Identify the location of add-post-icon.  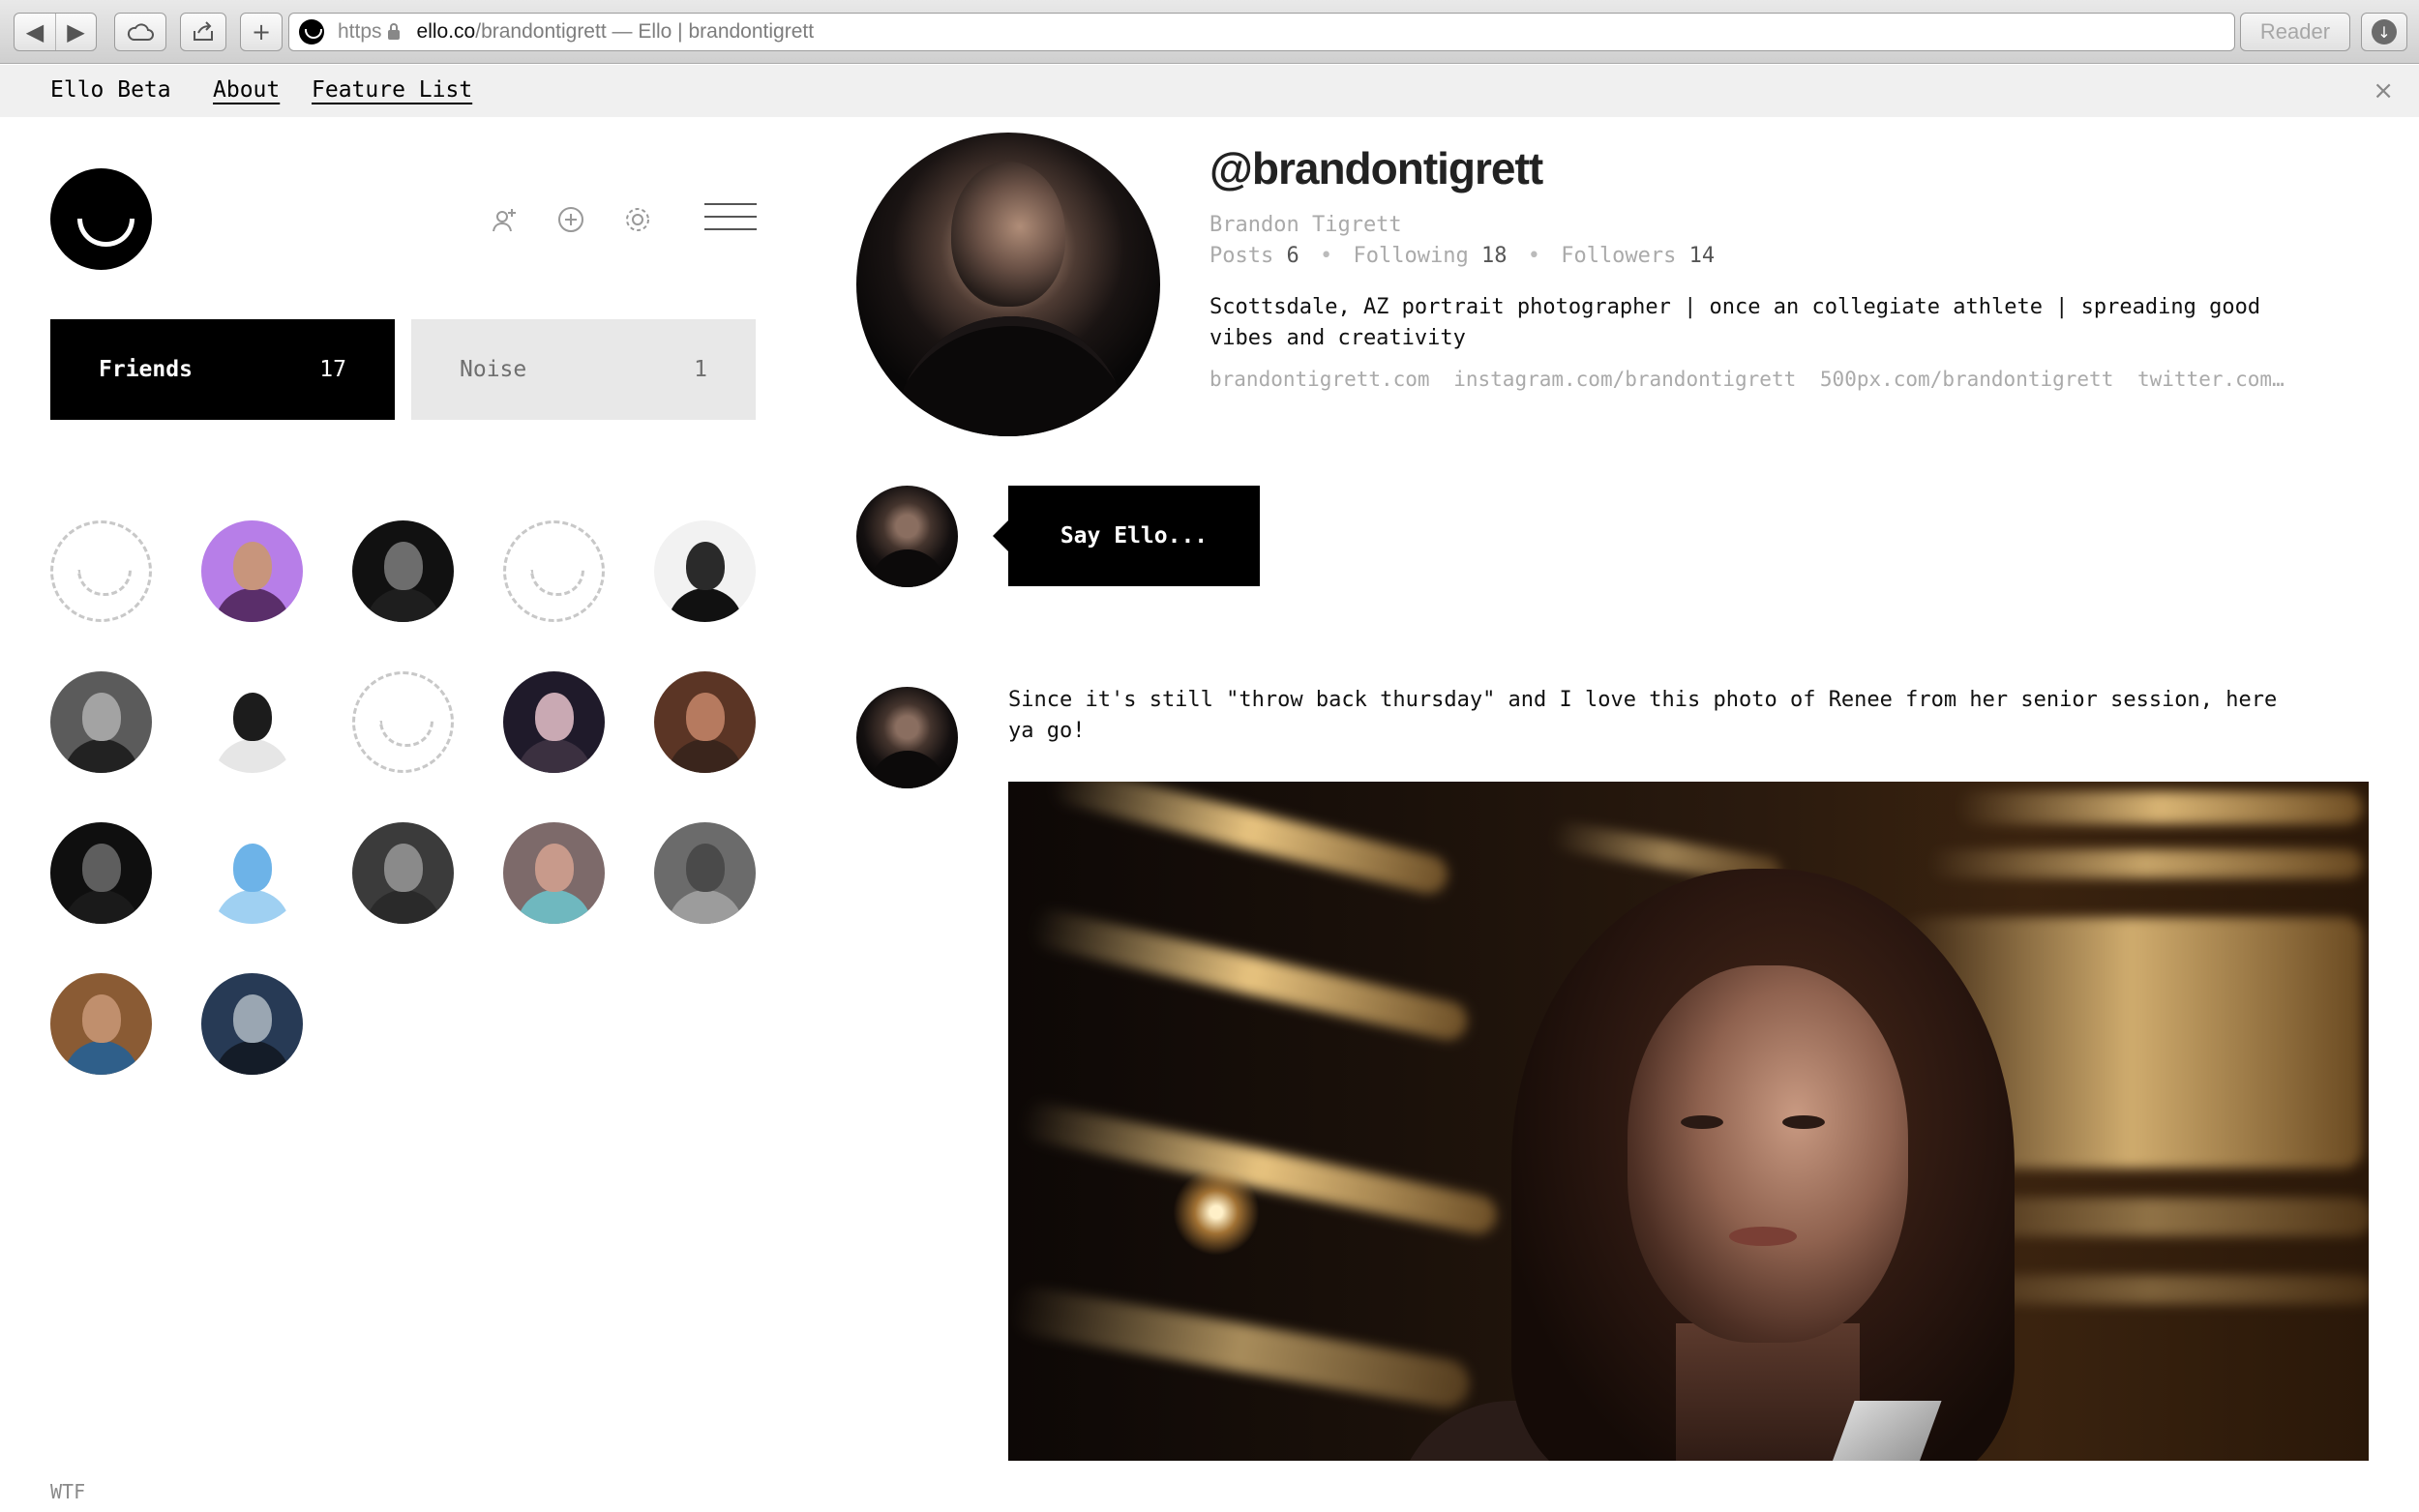
(571, 220).